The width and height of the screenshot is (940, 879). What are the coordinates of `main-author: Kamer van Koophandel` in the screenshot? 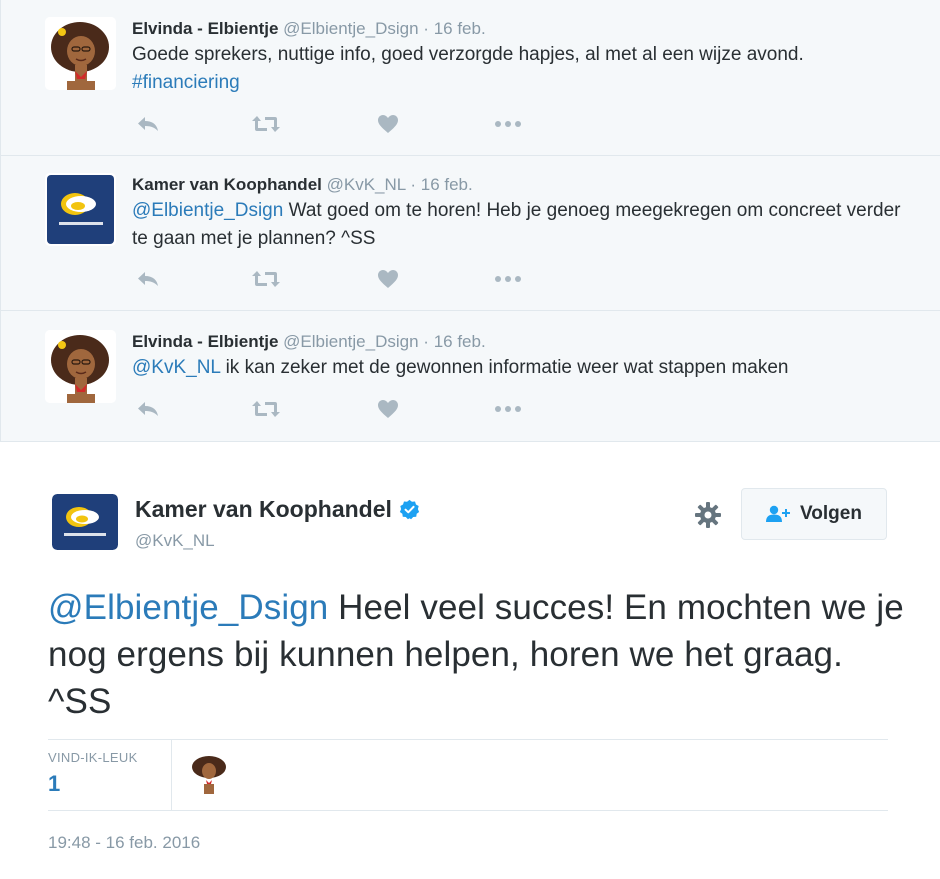 It's located at (277, 509).